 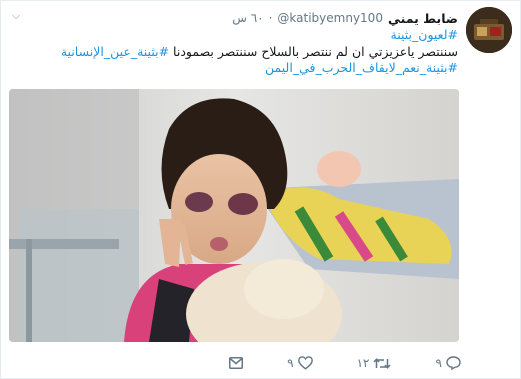 I want to click on tweet-actions: ٩ ١٢ ٩, so click(x=345, y=363).